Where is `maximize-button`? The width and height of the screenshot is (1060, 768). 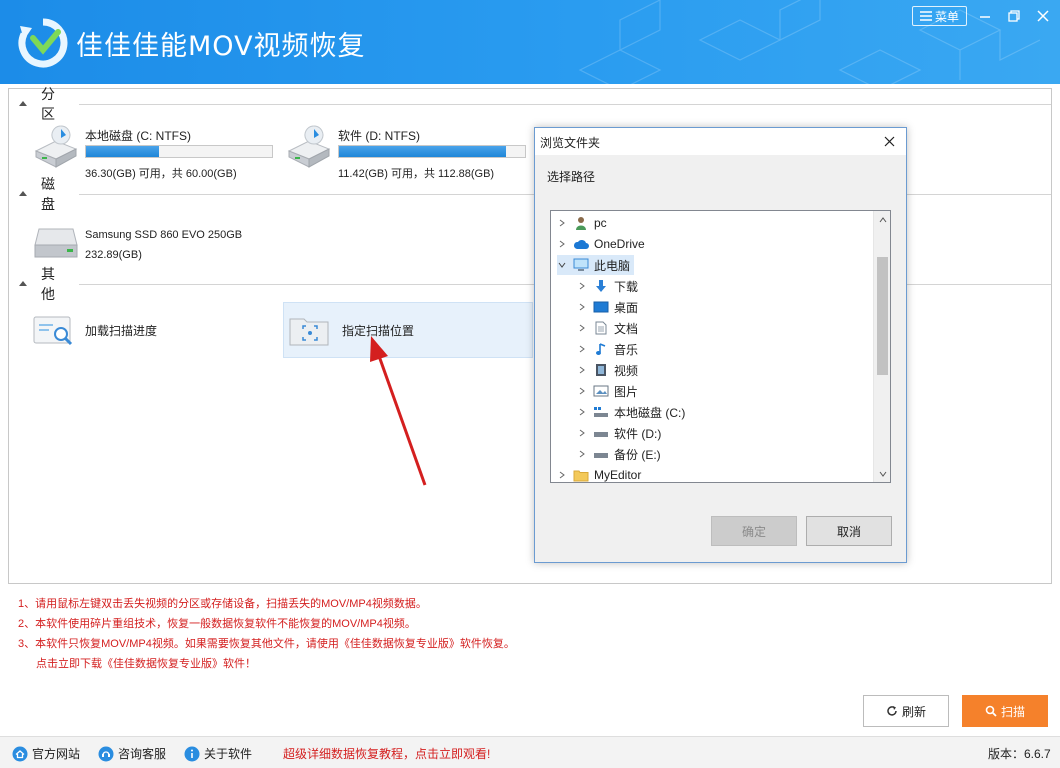
maximize-button is located at coordinates (1014, 16).